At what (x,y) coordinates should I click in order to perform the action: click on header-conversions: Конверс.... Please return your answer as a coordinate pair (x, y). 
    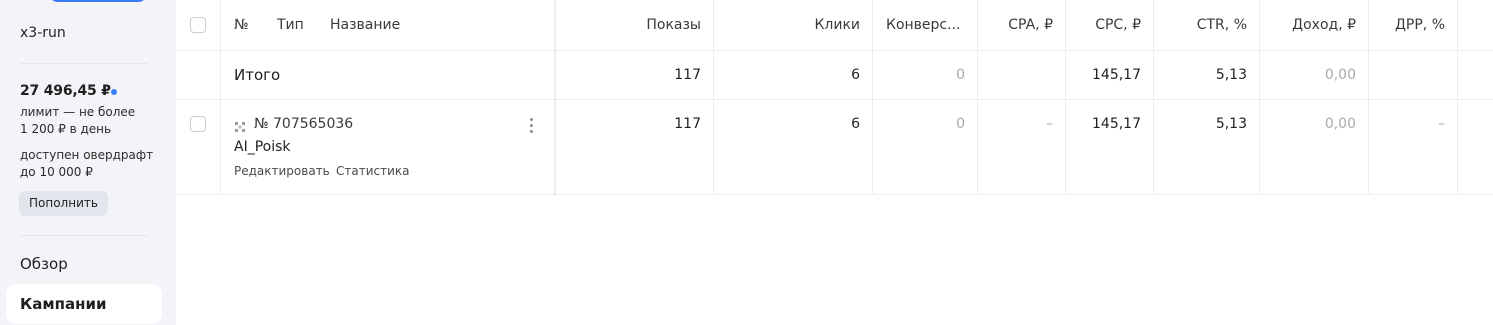
    Looking at the image, I should click on (931, 25).